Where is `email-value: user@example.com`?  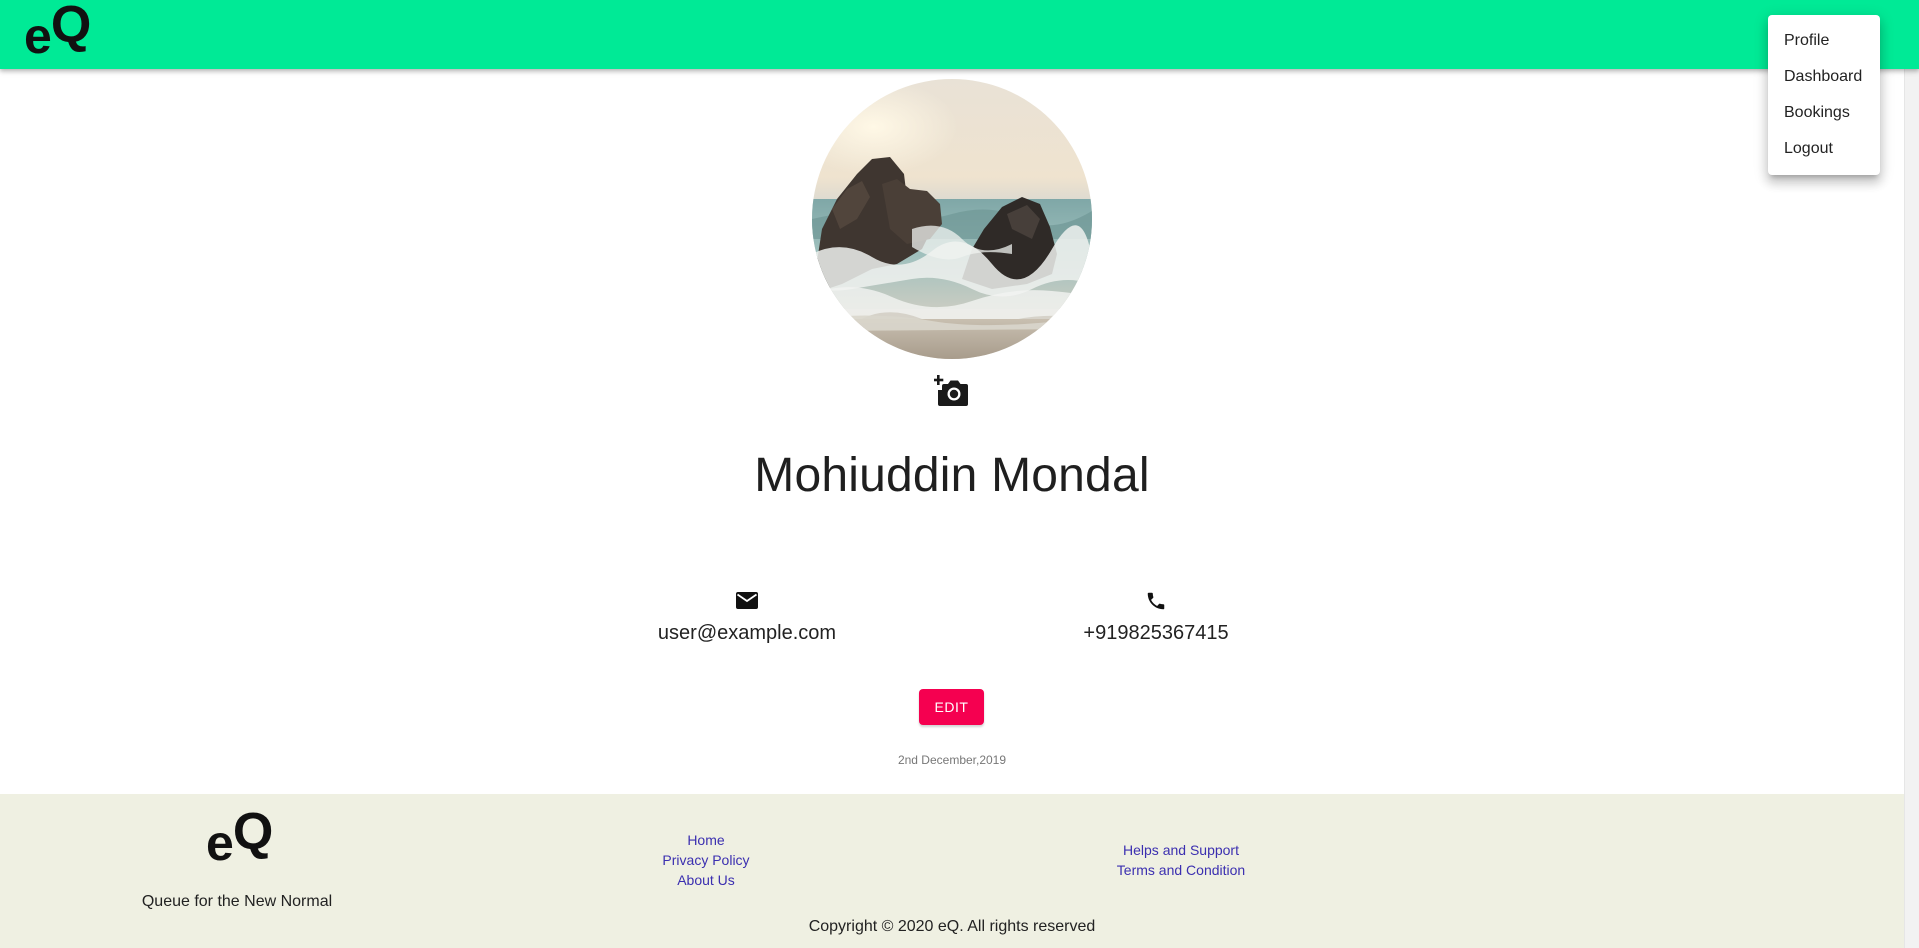
email-value: user@example.com is located at coordinates (747, 633).